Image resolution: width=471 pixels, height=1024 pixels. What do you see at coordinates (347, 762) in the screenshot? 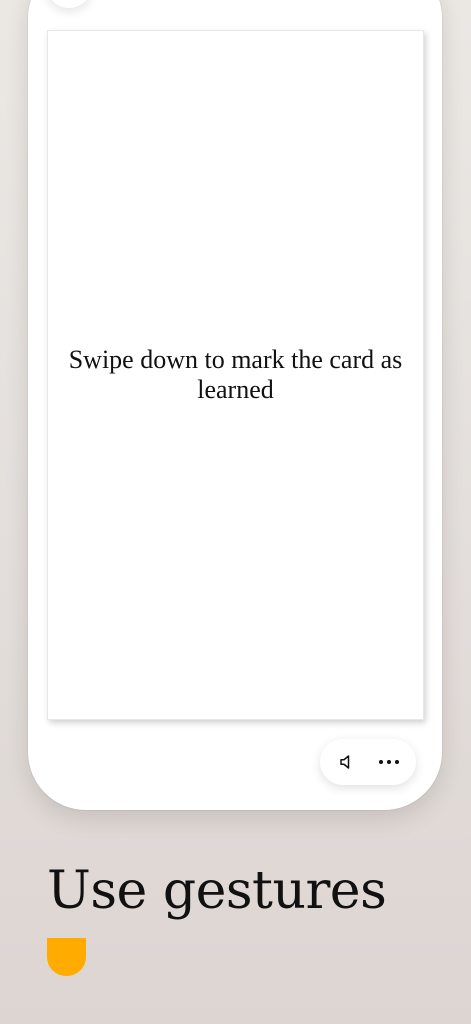
I see `speaker-icon` at bounding box center [347, 762].